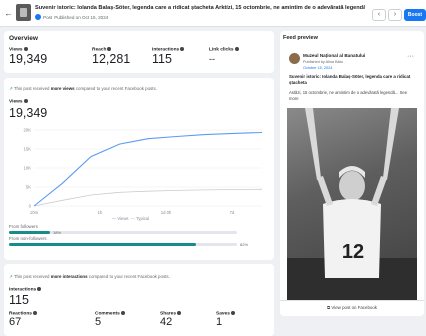 The image size is (426, 336). What do you see at coordinates (148, 197) in the screenshot?
I see `series-line-typical` at bounding box center [148, 197].